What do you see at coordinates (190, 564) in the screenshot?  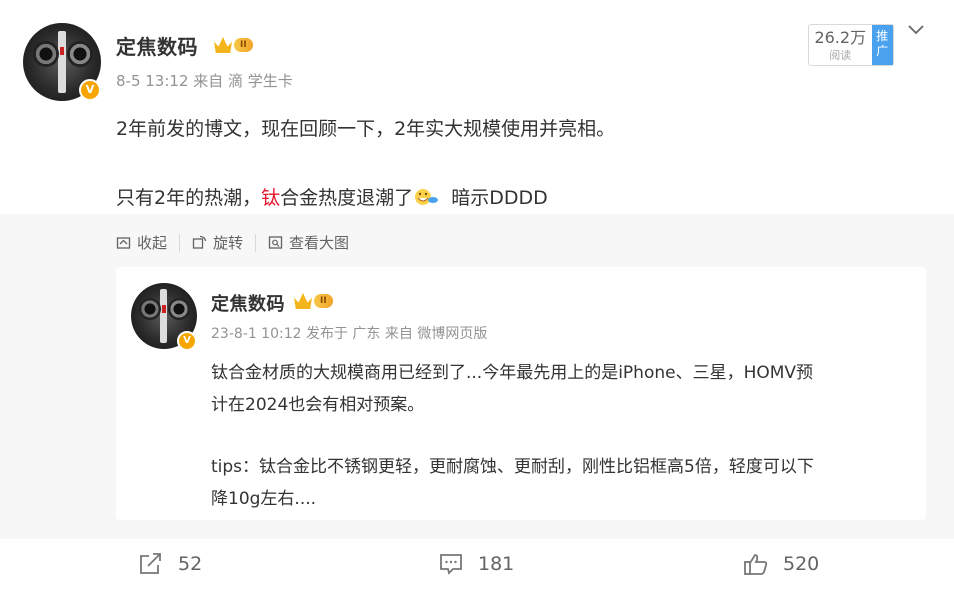 I see `share-count: 52` at bounding box center [190, 564].